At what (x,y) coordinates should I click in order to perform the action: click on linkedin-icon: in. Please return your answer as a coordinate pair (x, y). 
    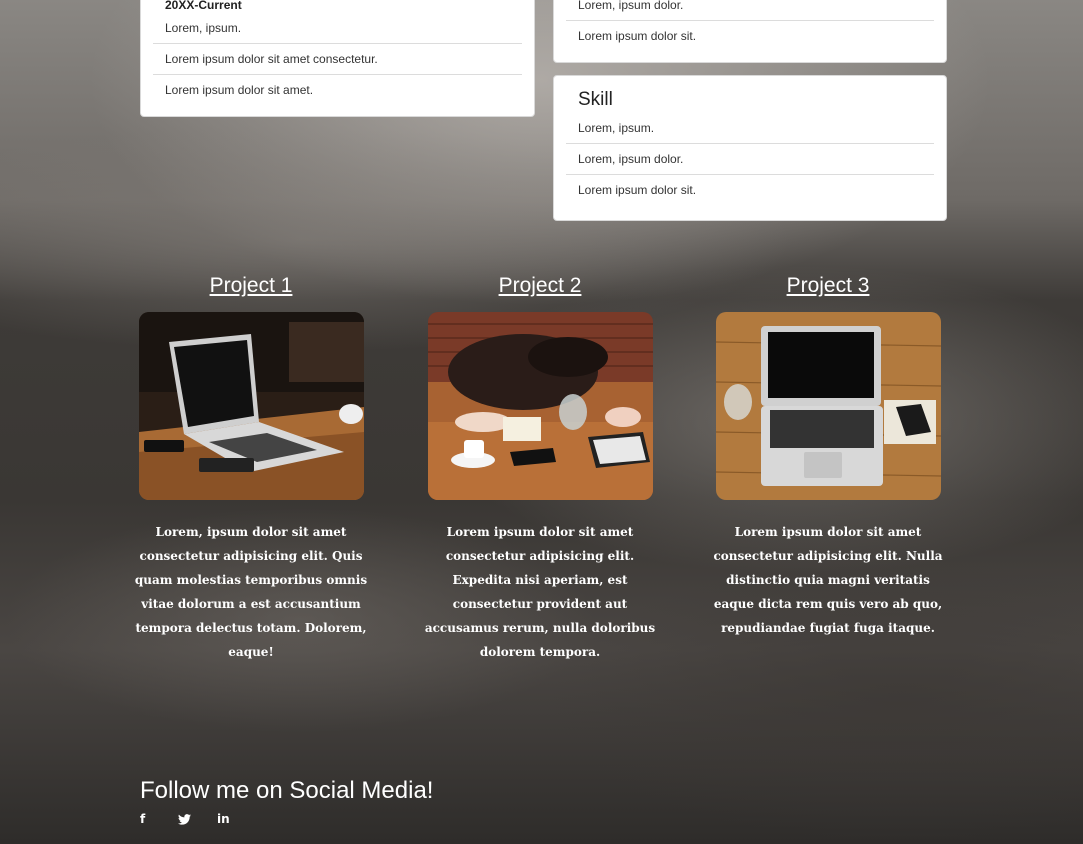
    Looking at the image, I should click on (223, 819).